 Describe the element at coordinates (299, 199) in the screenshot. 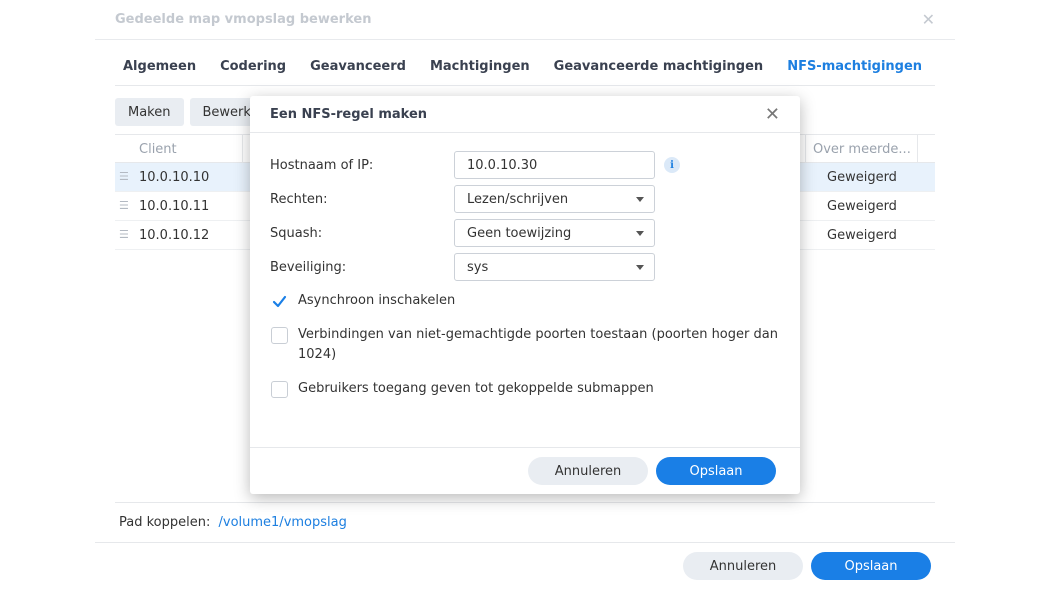

I see `rights-label: Rechten:` at that location.